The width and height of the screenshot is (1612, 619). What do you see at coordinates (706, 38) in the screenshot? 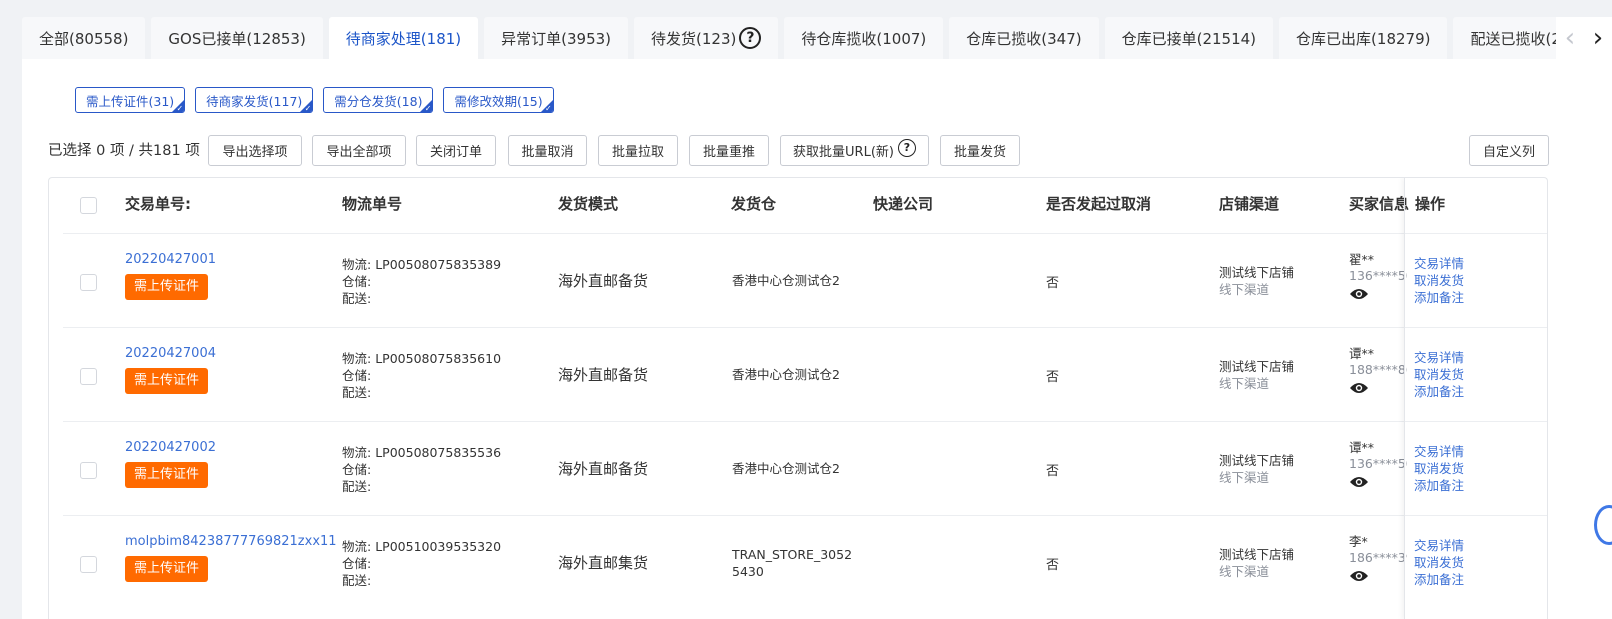
I see `tab-pending-shipment: 待发货(123)?` at bounding box center [706, 38].